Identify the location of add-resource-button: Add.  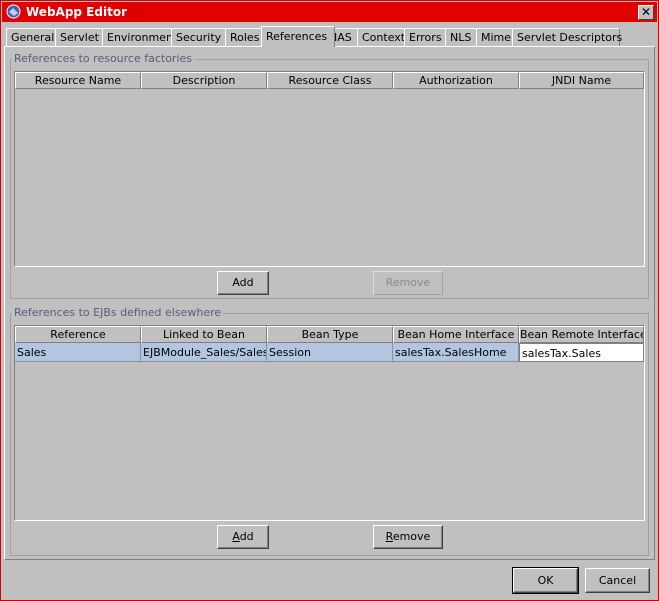
(243, 283).